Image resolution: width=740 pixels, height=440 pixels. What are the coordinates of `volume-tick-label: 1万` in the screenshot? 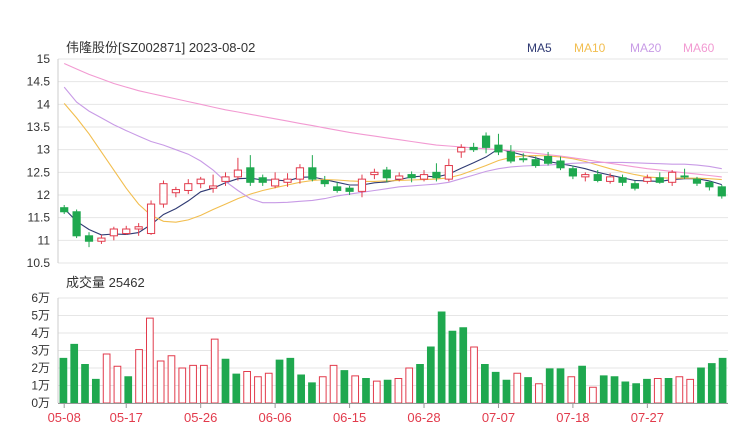 It's located at (40, 386).